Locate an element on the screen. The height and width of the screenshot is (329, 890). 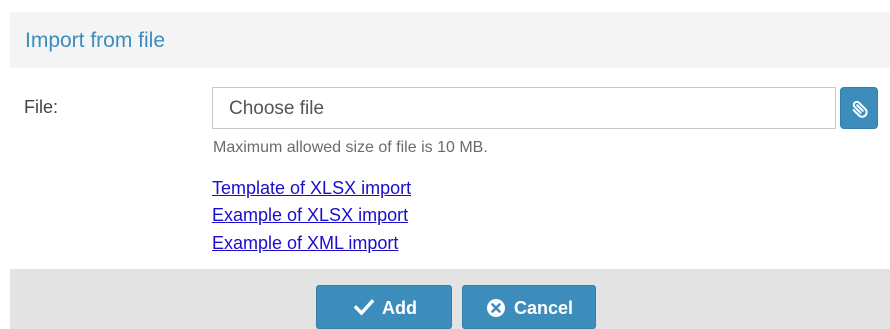
checkmark-icon is located at coordinates (364, 307).